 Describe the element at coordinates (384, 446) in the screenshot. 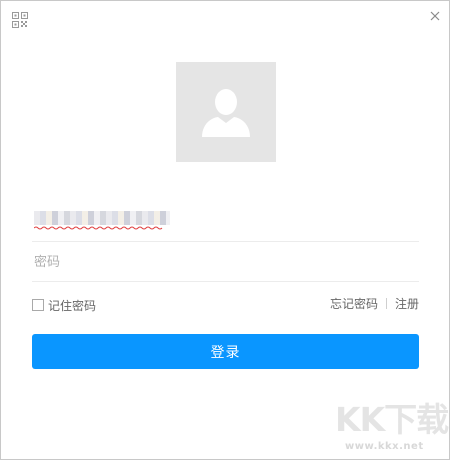

I see `watermark-url: www.kkx.net` at that location.